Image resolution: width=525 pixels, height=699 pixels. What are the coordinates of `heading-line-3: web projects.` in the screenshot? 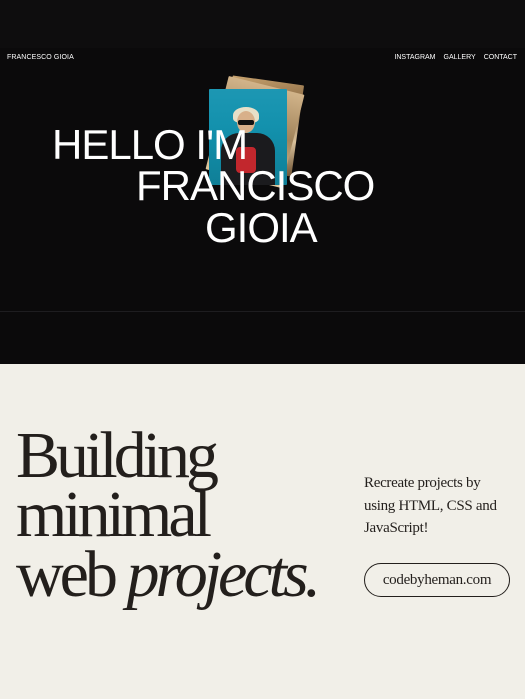 It's located at (168, 574).